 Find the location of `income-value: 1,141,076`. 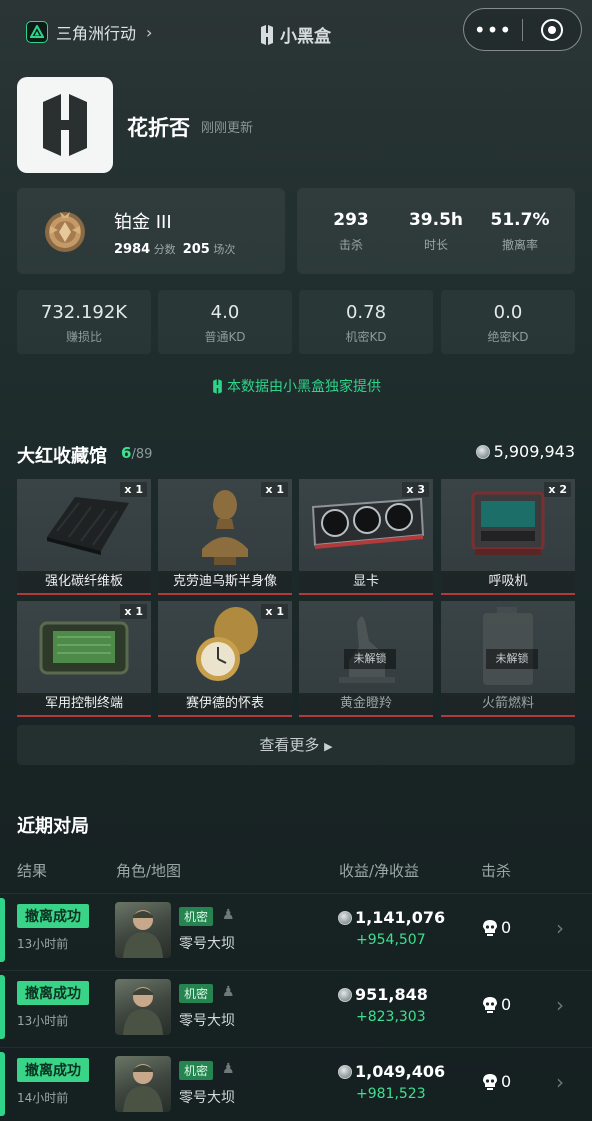

income-value: 1,141,076 is located at coordinates (400, 917).